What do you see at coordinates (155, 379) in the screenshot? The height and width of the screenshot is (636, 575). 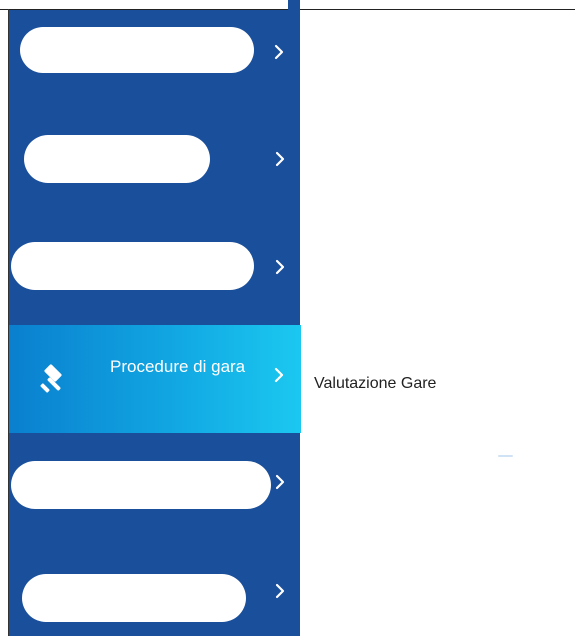 I see `sidebar-item-procedure-di-gara: Procedure di gara` at bounding box center [155, 379].